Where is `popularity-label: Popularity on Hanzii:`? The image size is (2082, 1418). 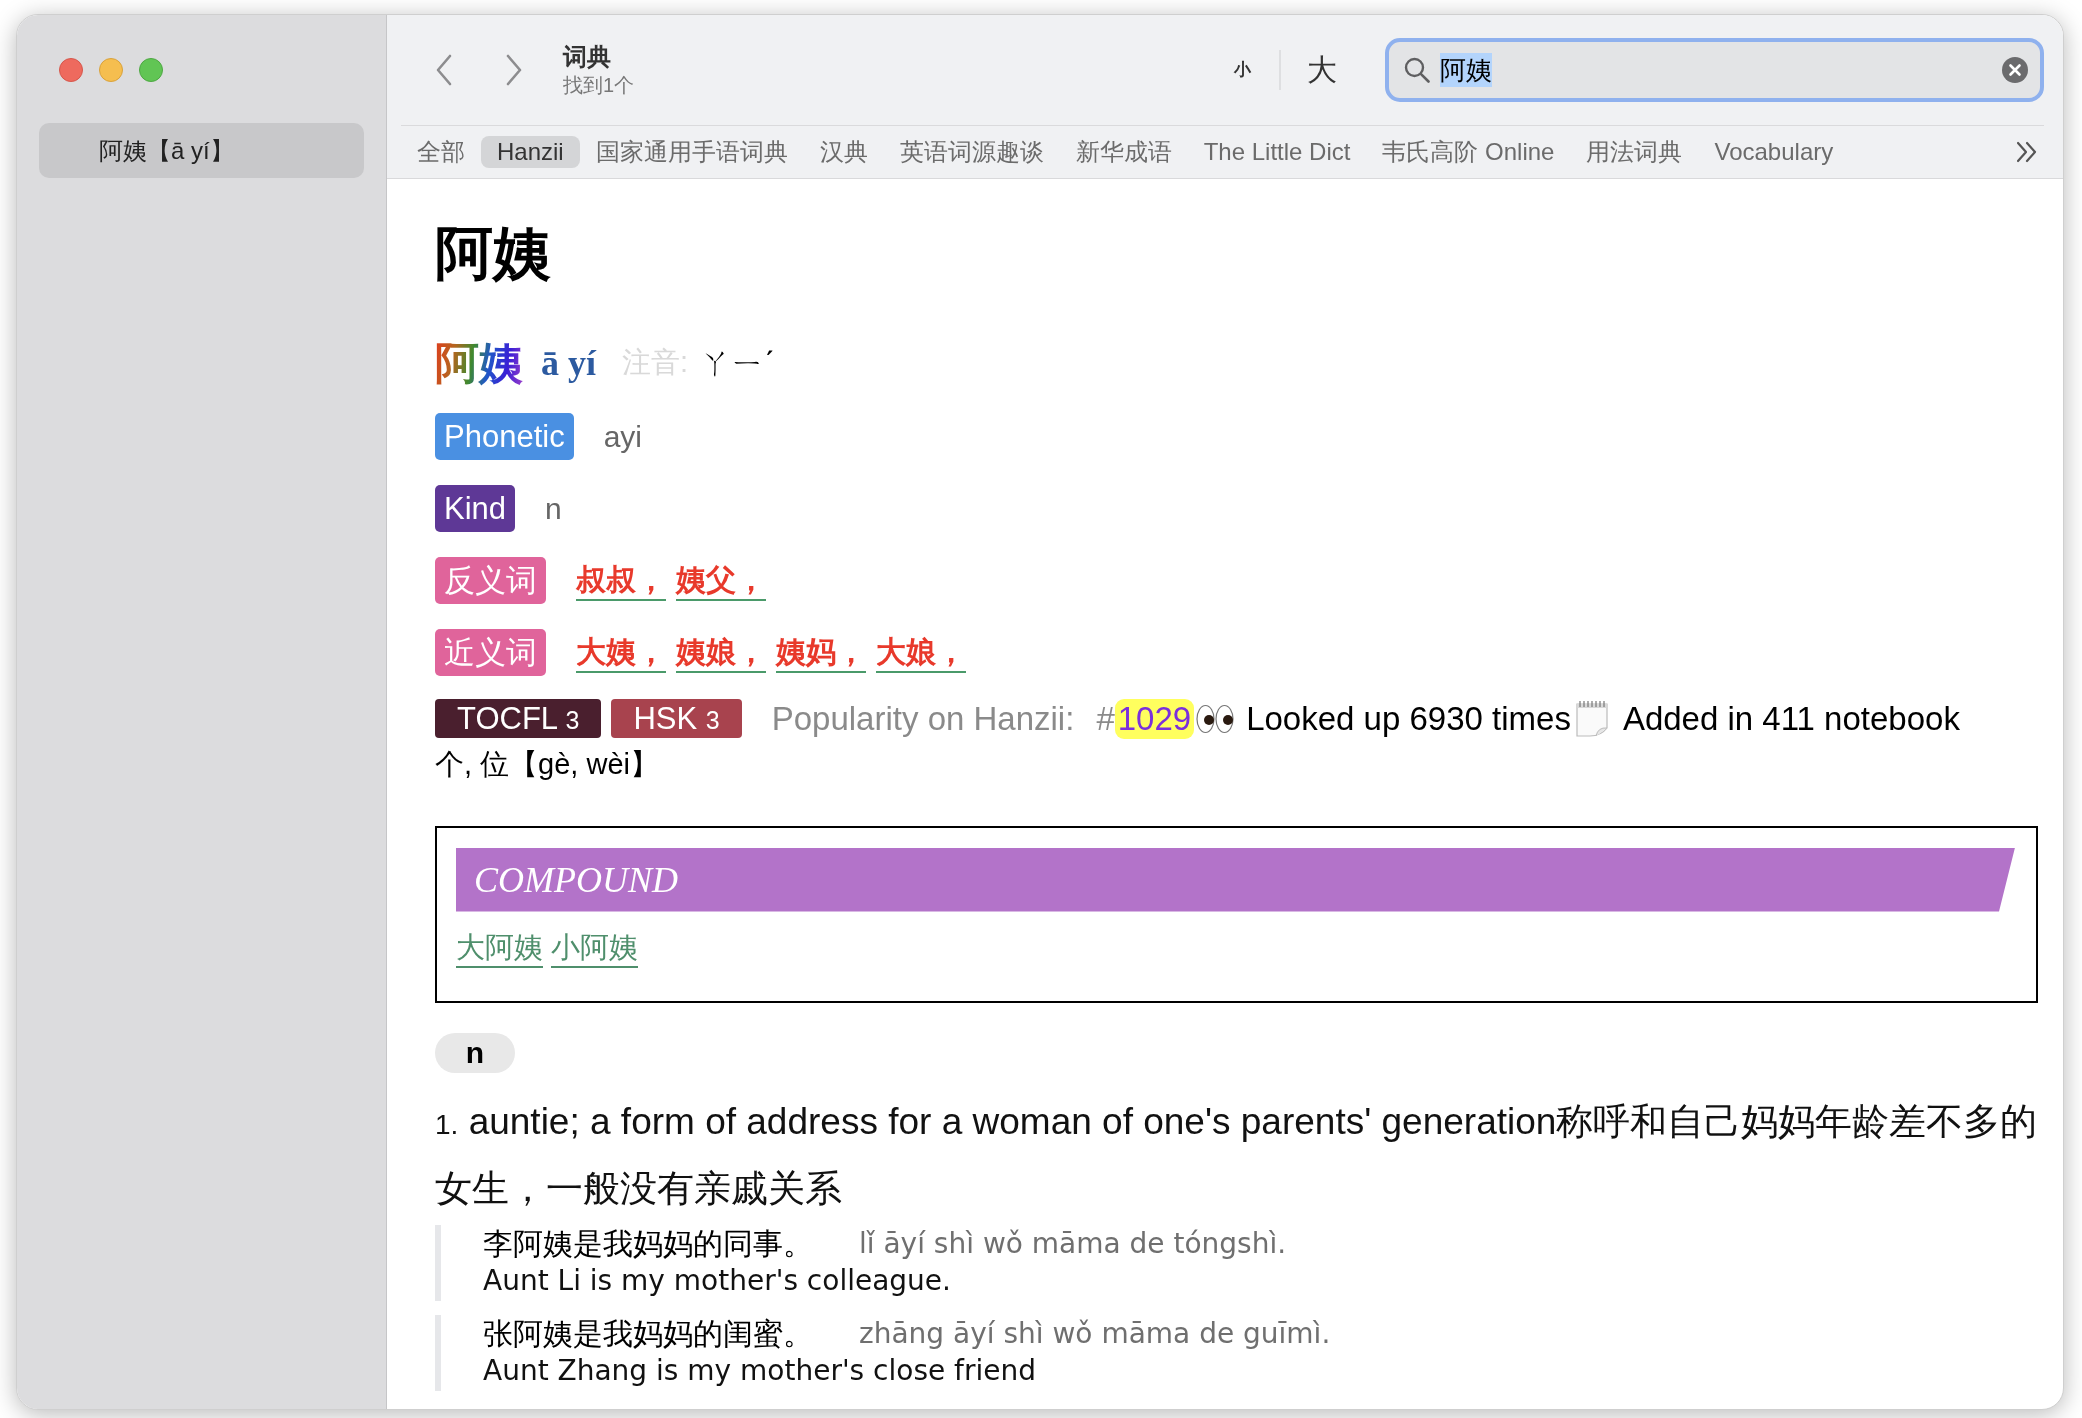 popularity-label: Popularity on Hanzii: is located at coordinates (923, 719).